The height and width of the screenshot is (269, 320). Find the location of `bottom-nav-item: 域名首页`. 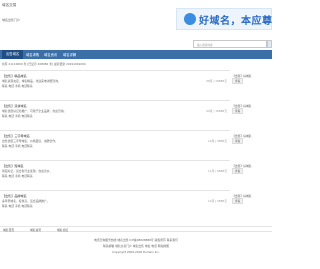

bottom-nav-item: 域名首页 is located at coordinates (8, 230).